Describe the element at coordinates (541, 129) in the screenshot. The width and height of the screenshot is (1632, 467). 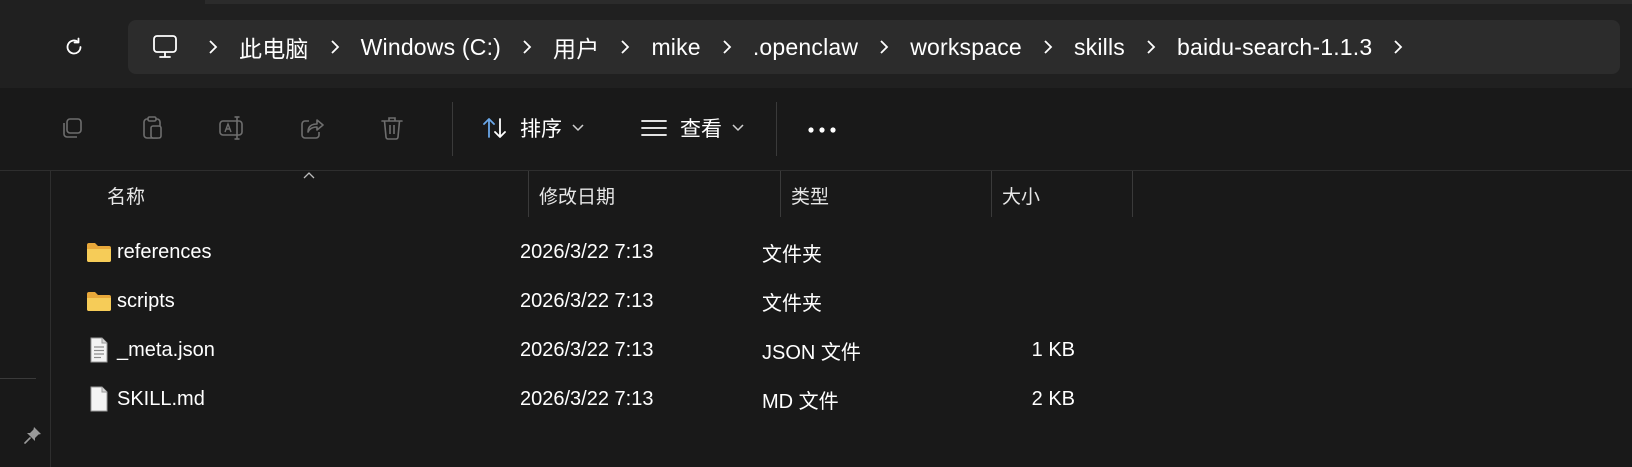
I see `sort-label: 排序` at that location.